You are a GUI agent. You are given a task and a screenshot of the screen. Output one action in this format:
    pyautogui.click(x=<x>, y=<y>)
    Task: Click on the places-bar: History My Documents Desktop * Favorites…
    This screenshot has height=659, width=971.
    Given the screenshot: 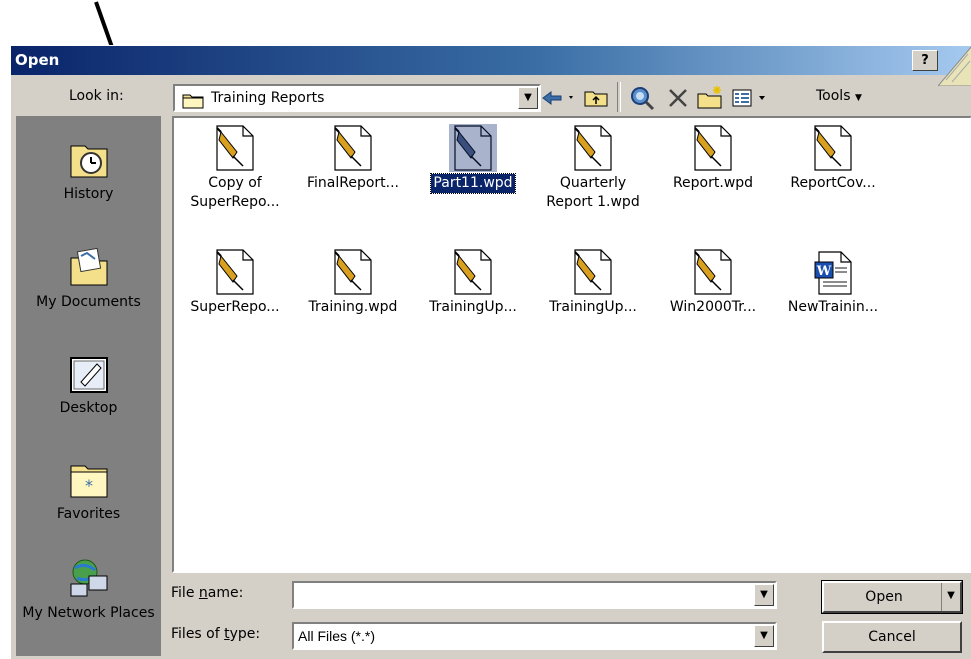 What is the action you would take?
    pyautogui.click(x=88, y=386)
    